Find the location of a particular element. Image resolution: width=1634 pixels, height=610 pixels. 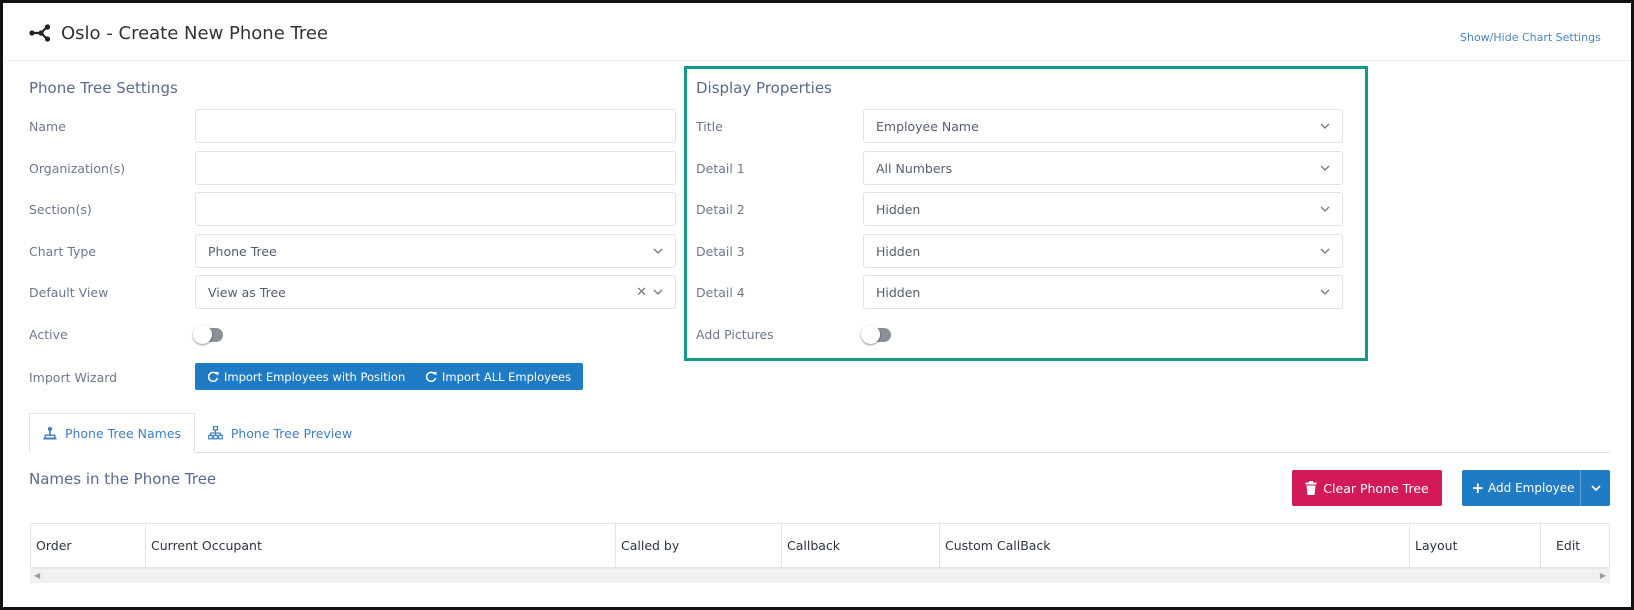

detail-4-value: Hidden is located at coordinates (898, 292).